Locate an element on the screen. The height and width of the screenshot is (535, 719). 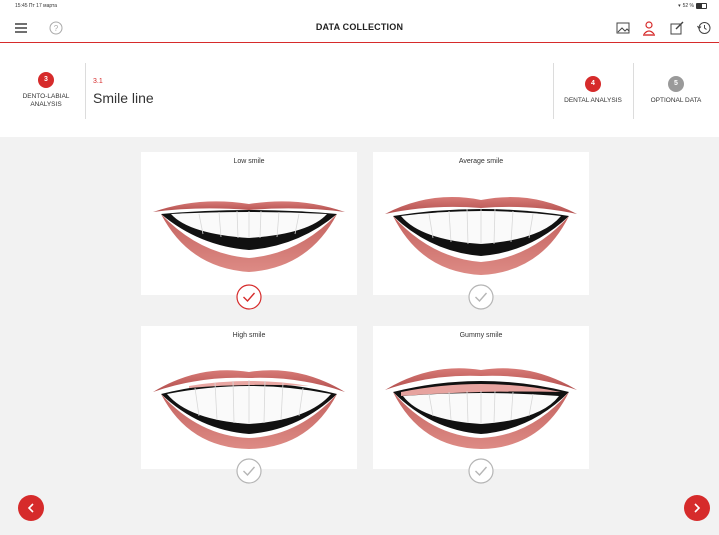
option-label: High smile is located at coordinates (249, 335).